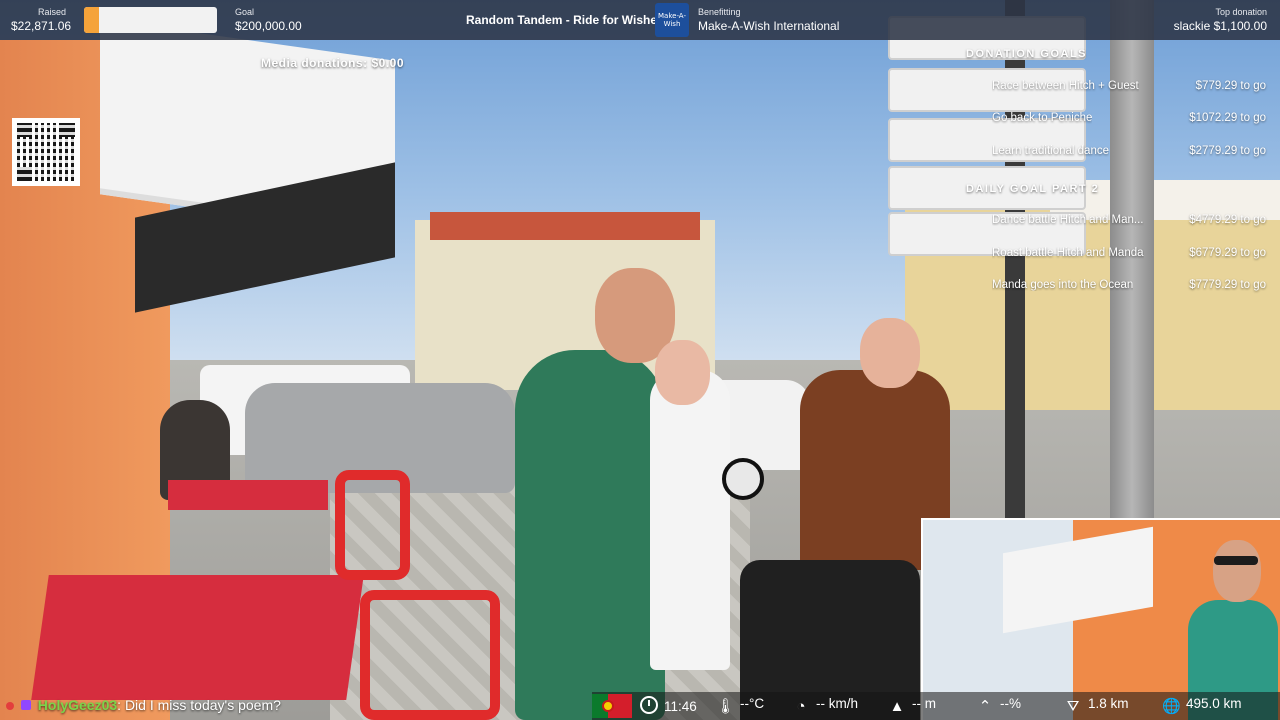 This screenshot has width=1280, height=720. Describe the element at coordinates (1063, 285) in the screenshot. I see `daily-goal-label: Manda goes into the Ocean` at that location.